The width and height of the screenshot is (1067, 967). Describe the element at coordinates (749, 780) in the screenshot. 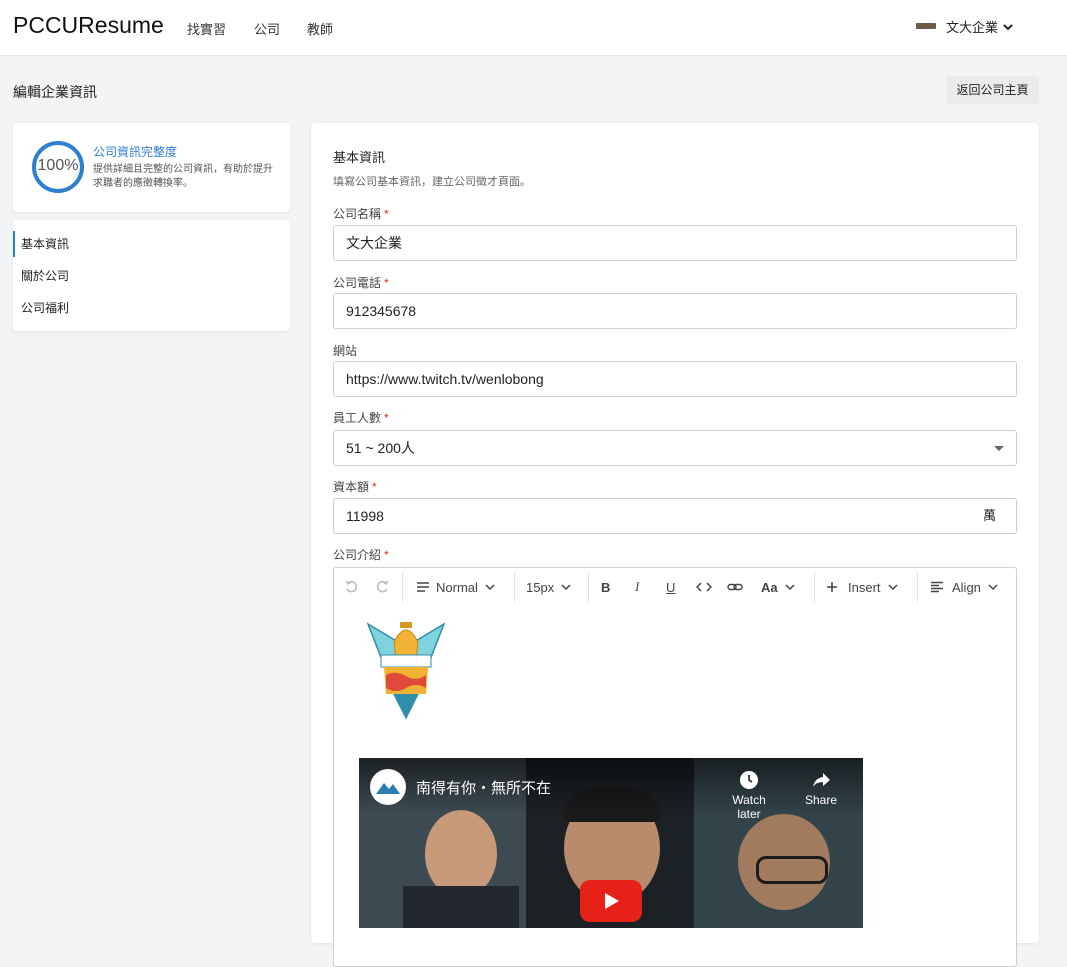

I see `clock-icon` at that location.